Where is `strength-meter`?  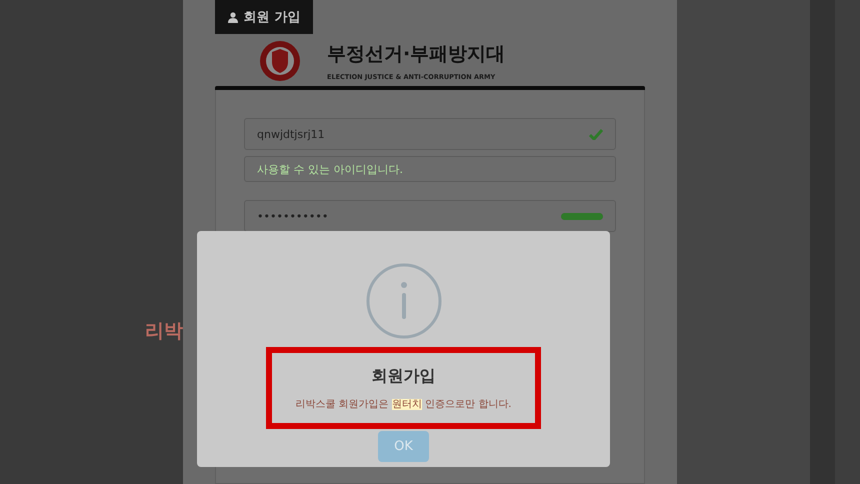
strength-meter is located at coordinates (582, 216).